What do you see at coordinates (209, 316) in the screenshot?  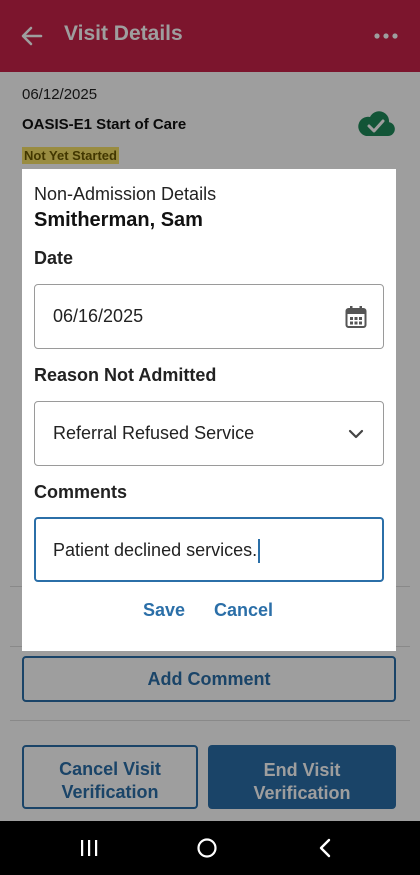 I see `date-field: 06/16/2025` at bounding box center [209, 316].